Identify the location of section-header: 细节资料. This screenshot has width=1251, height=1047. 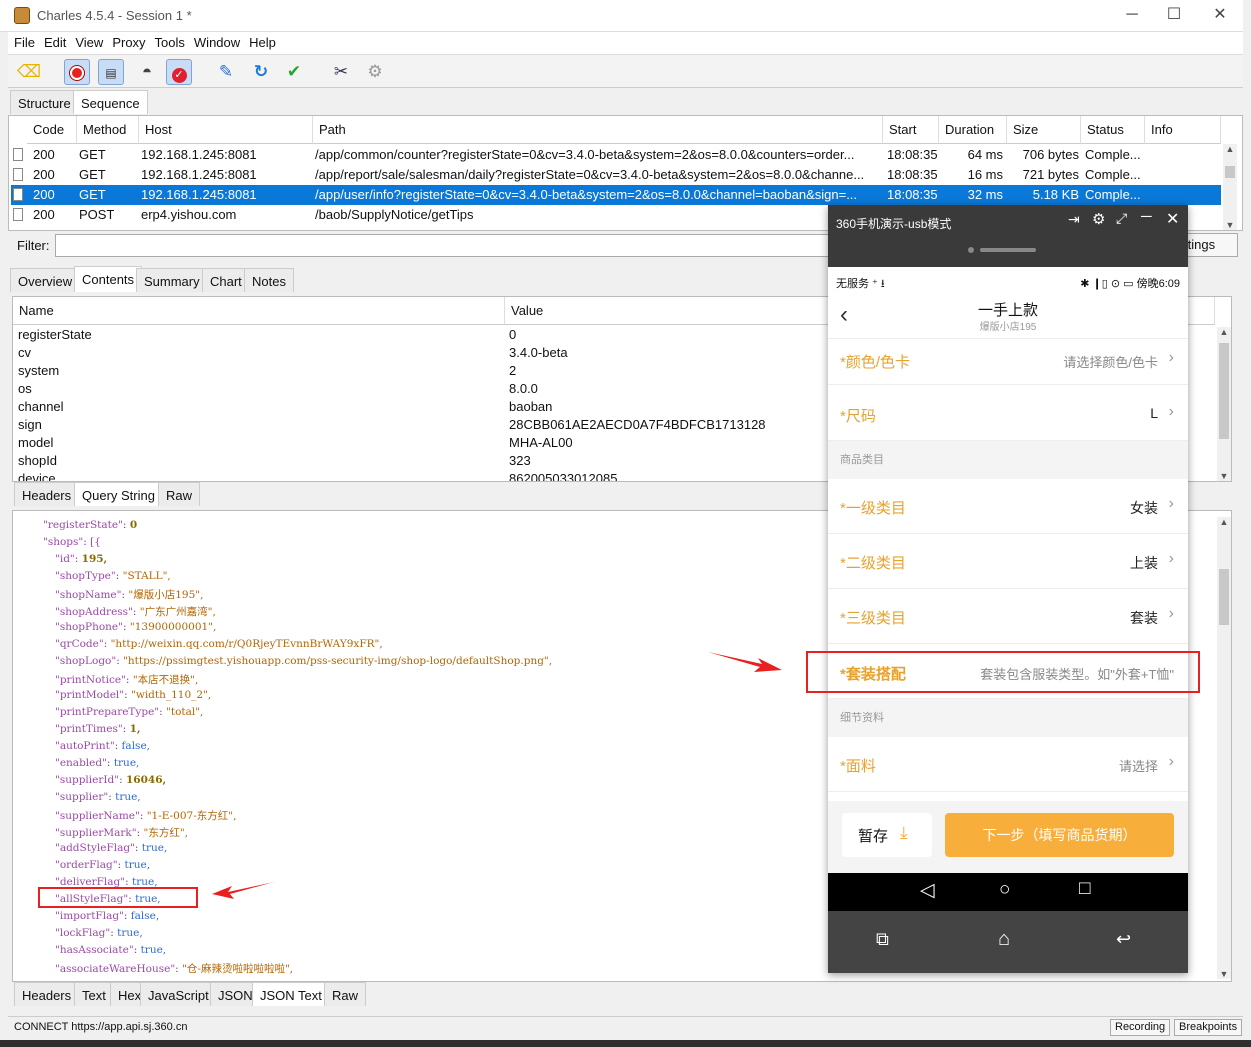
(1008, 718).